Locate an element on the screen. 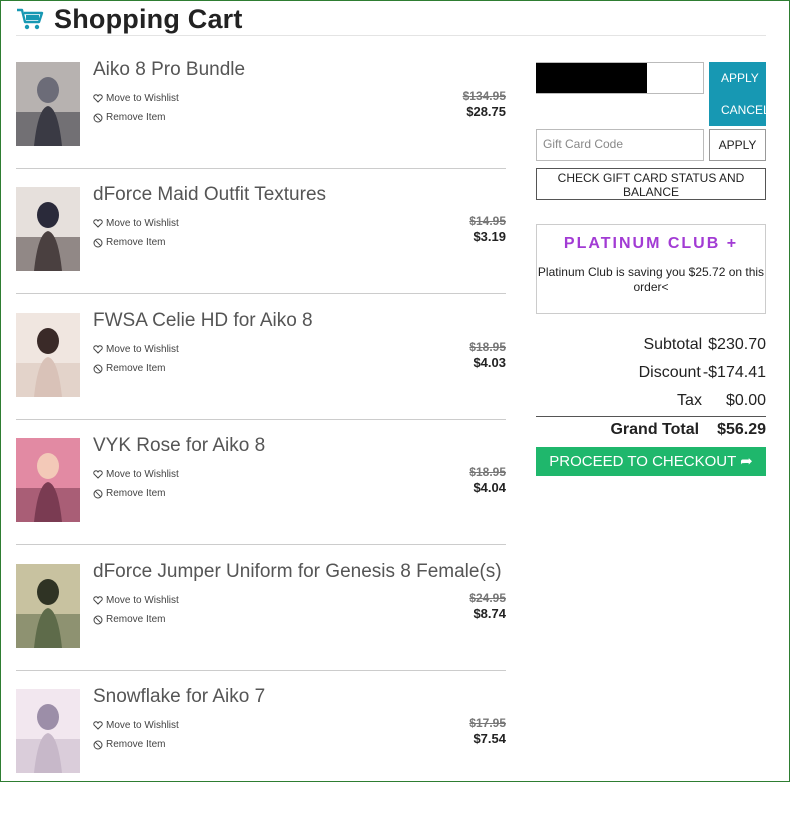 The width and height of the screenshot is (792, 814). platinum-club-logo: PLATINUM CLUB + is located at coordinates (651, 243).